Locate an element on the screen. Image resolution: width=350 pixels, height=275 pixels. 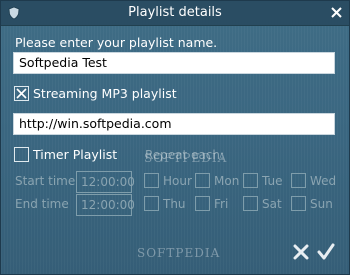
repeat-tue-label: Tue is located at coordinates (272, 181).